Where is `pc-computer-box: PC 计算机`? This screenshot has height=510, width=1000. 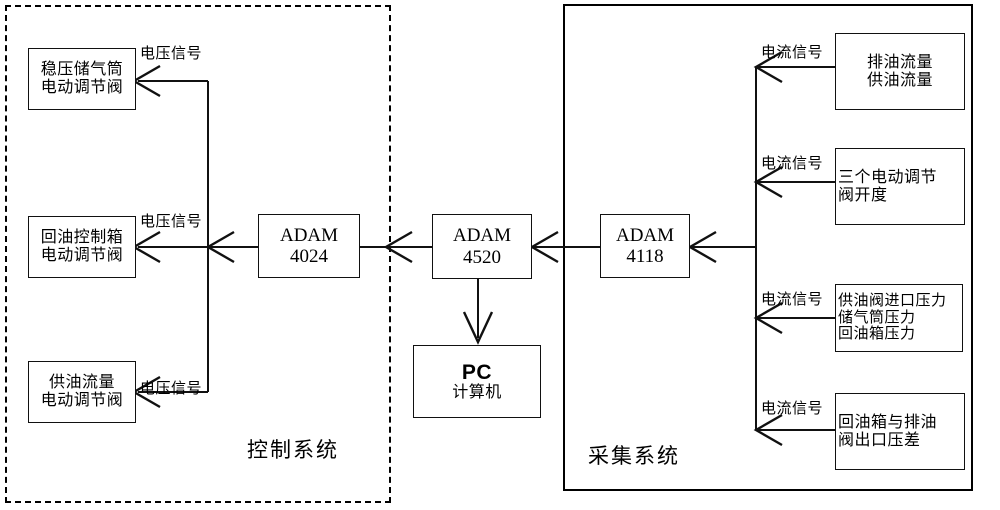
pc-computer-box: PC 计算机 is located at coordinates (477, 381).